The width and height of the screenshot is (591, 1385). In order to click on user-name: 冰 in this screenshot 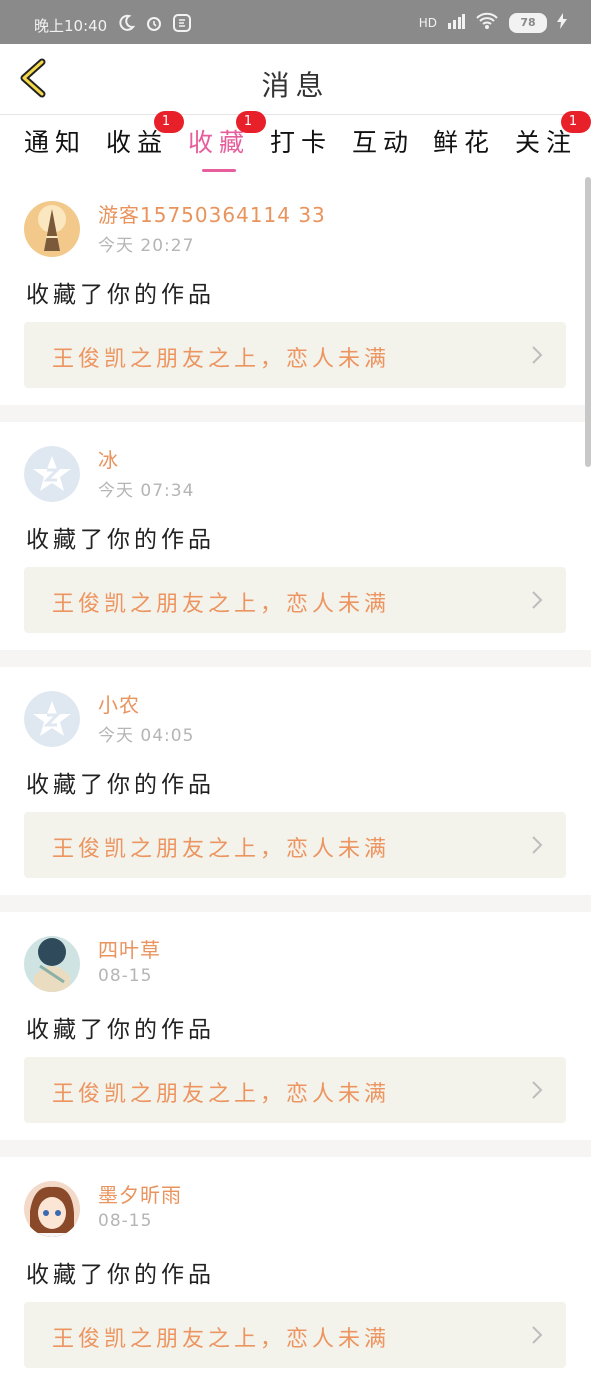, I will do `click(108, 458)`.